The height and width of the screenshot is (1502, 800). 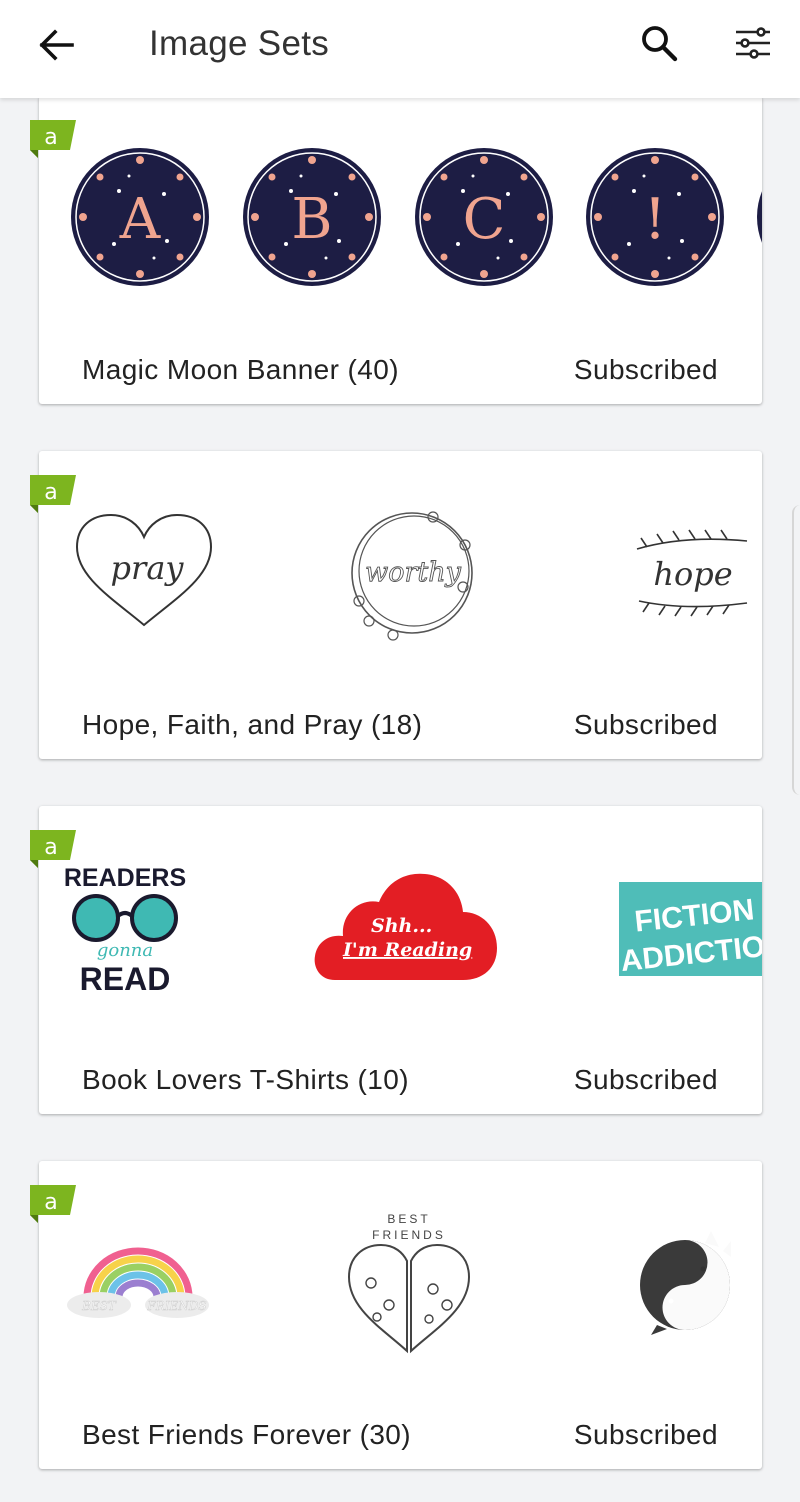 I want to click on moon-letter-thumbnail: !, so click(x=655, y=217).